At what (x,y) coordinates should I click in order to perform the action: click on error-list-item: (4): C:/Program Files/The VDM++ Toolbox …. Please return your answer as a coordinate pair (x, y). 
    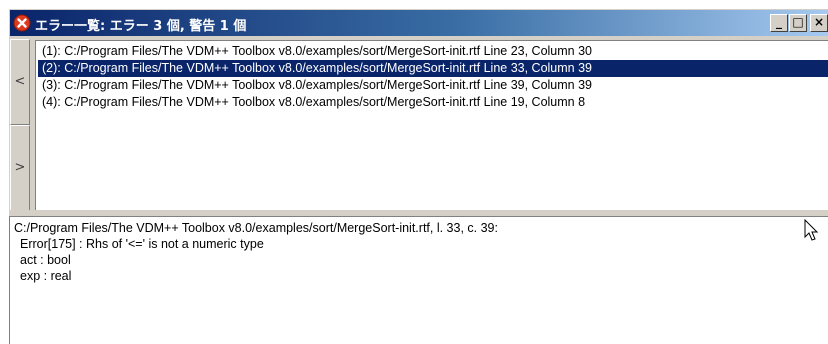
    Looking at the image, I should click on (313, 102).